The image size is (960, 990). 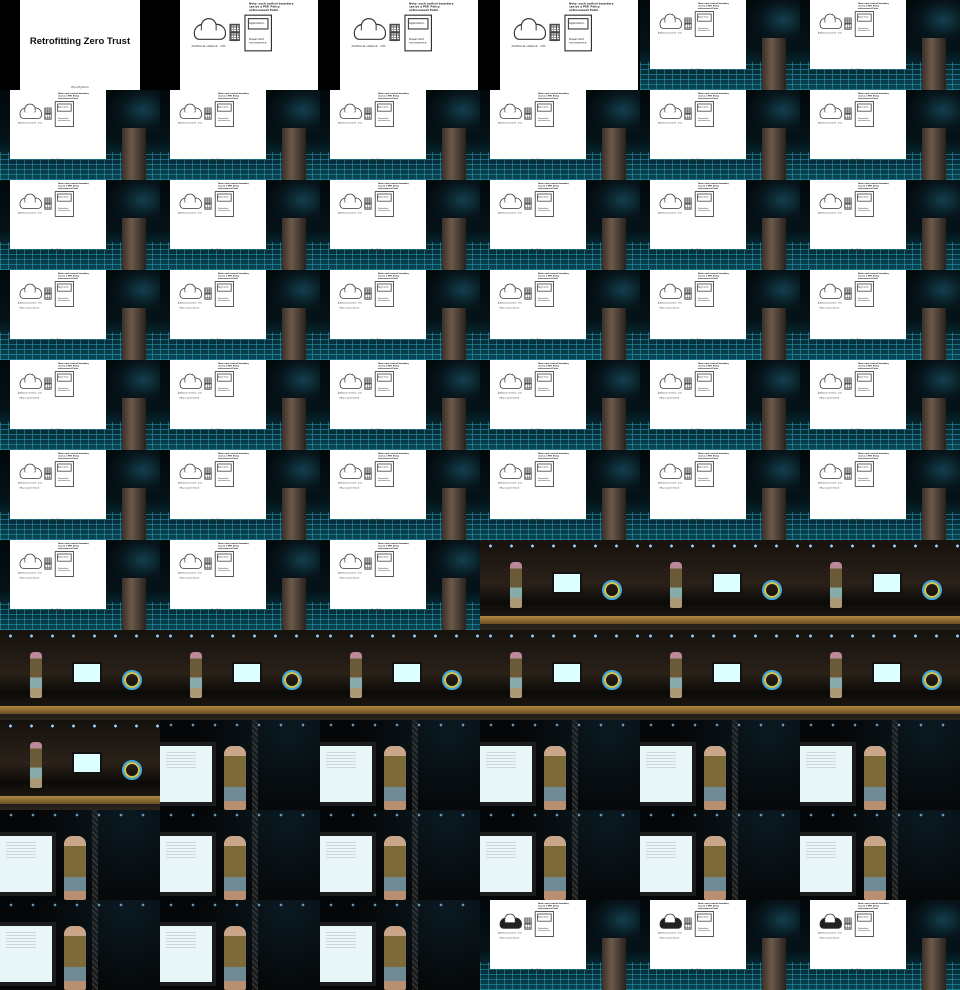 I want to click on wide-stage-shot, so click(x=560, y=585).